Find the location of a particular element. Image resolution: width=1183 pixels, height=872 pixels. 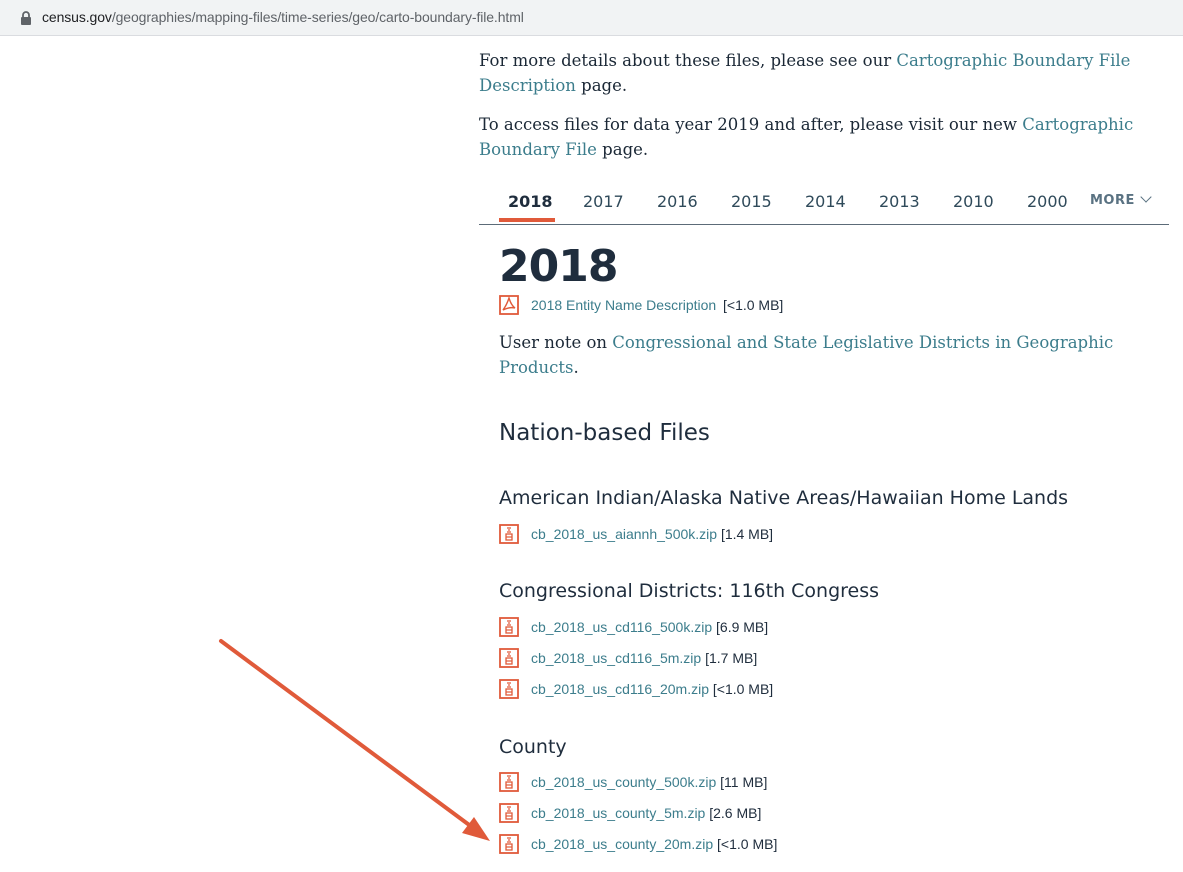

url-host: census.gov is located at coordinates (77, 17).